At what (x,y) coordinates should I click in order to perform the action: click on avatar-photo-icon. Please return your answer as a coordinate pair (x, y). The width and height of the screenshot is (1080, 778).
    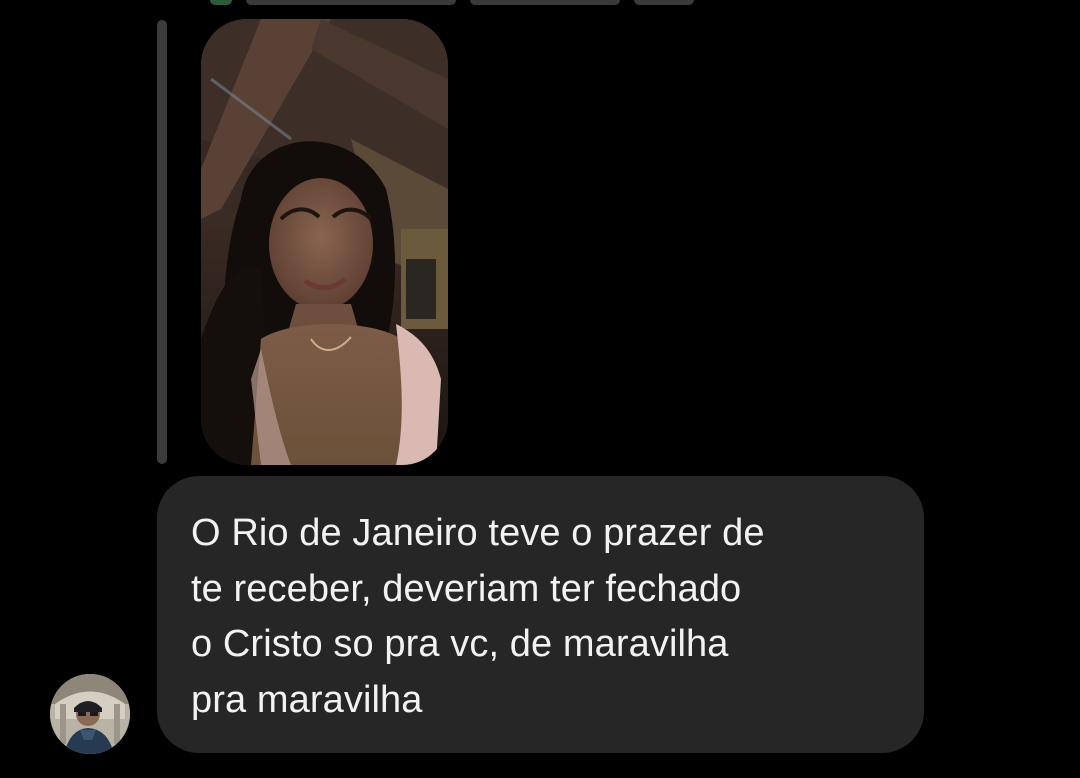
    Looking at the image, I should click on (90, 714).